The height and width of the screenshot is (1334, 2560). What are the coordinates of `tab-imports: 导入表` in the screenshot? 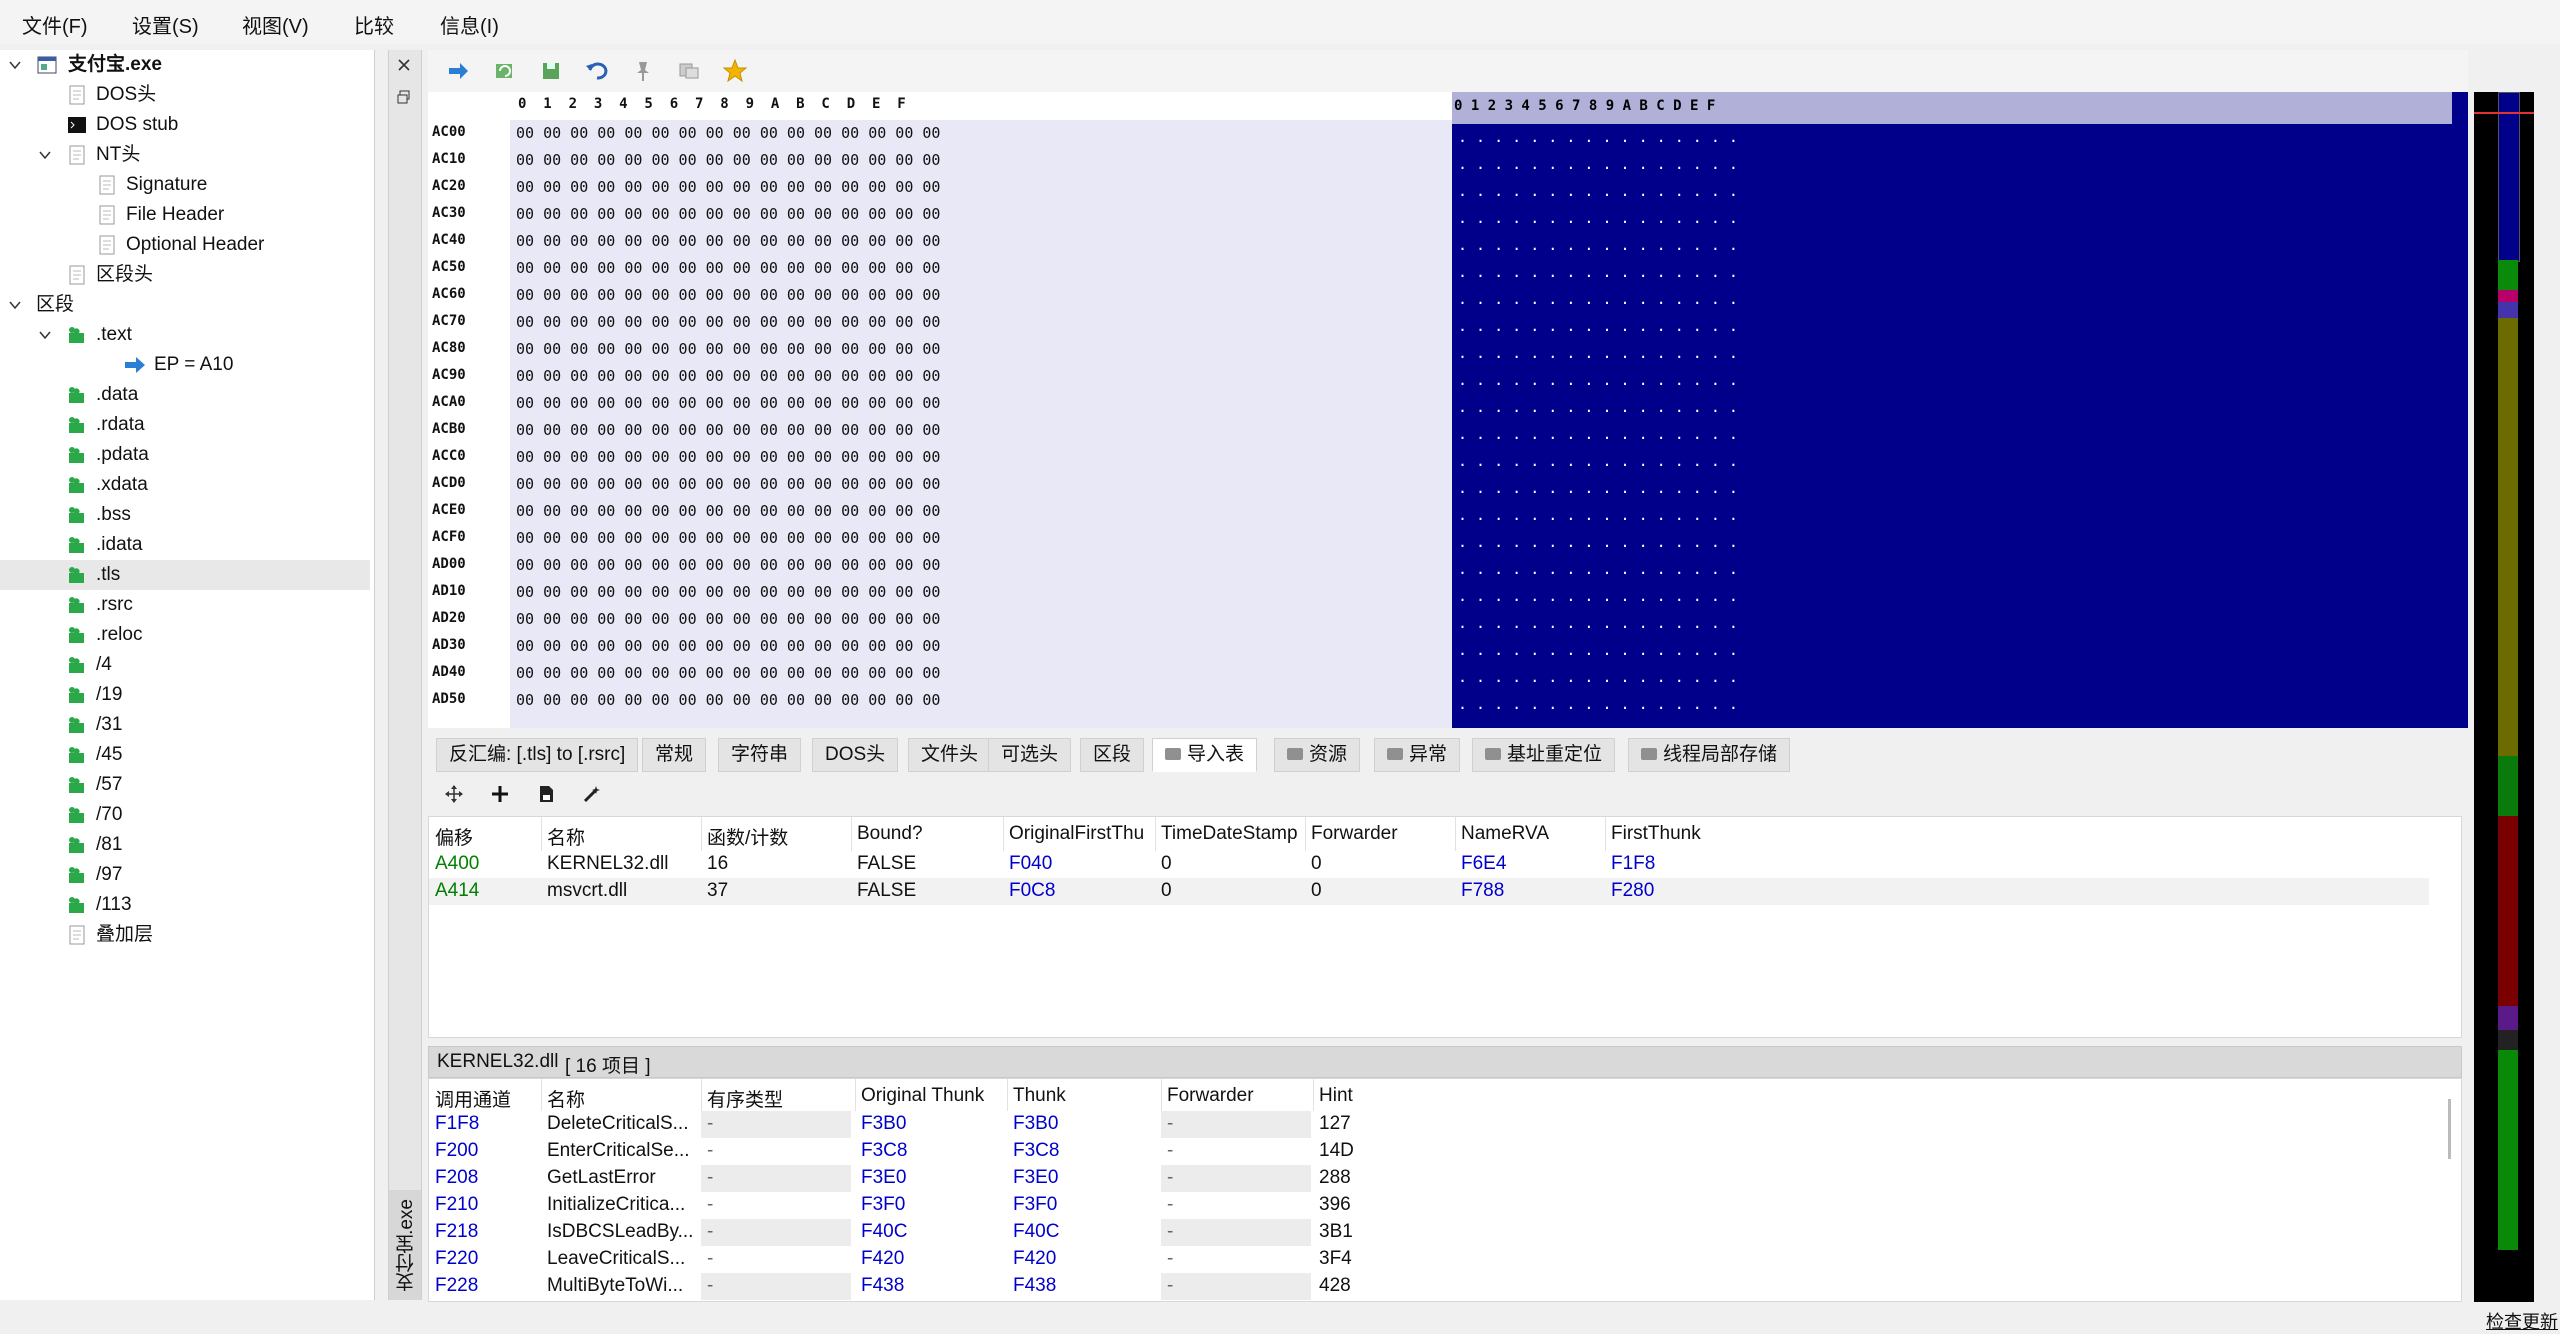 It's located at (1205, 755).